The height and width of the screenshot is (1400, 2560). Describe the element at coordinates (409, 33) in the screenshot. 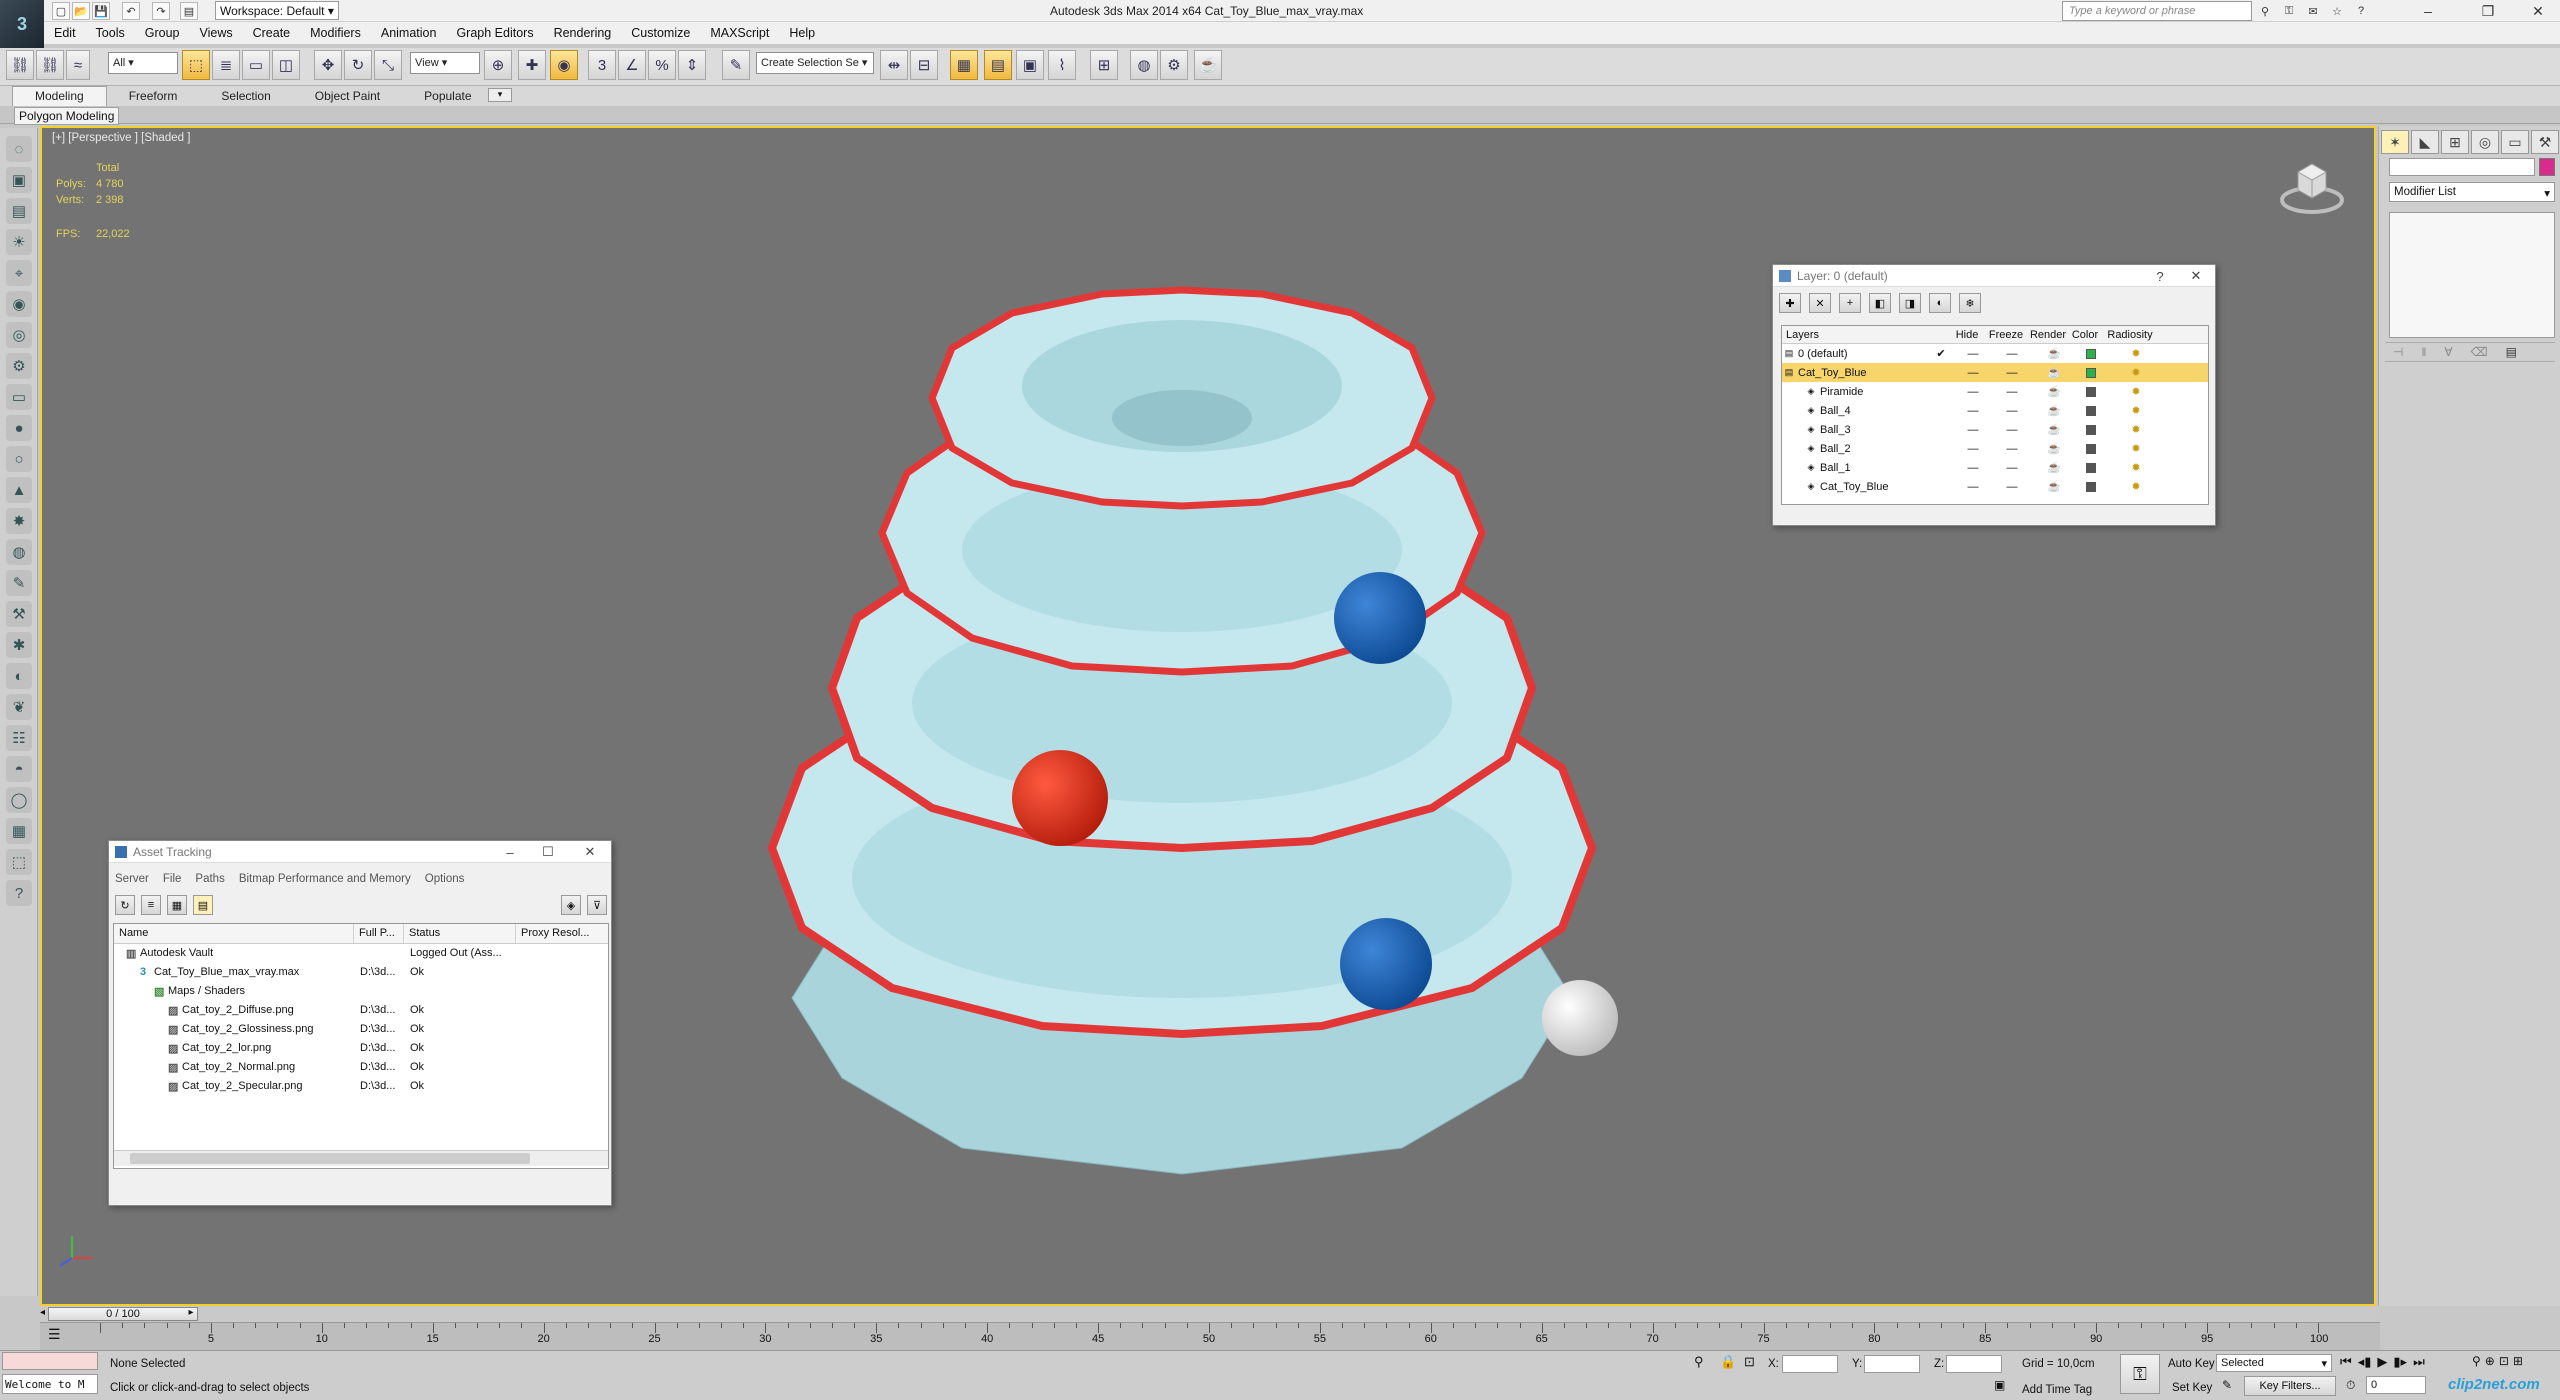

I see `menu-animation: Animation` at that location.